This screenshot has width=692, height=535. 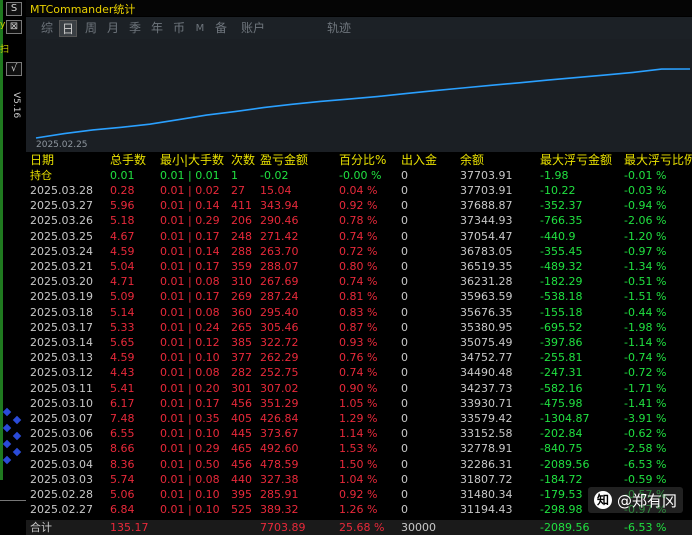 I want to click on left-toolbar: y S 扫 ⊠ √ V5.16, so click(x=13, y=267).